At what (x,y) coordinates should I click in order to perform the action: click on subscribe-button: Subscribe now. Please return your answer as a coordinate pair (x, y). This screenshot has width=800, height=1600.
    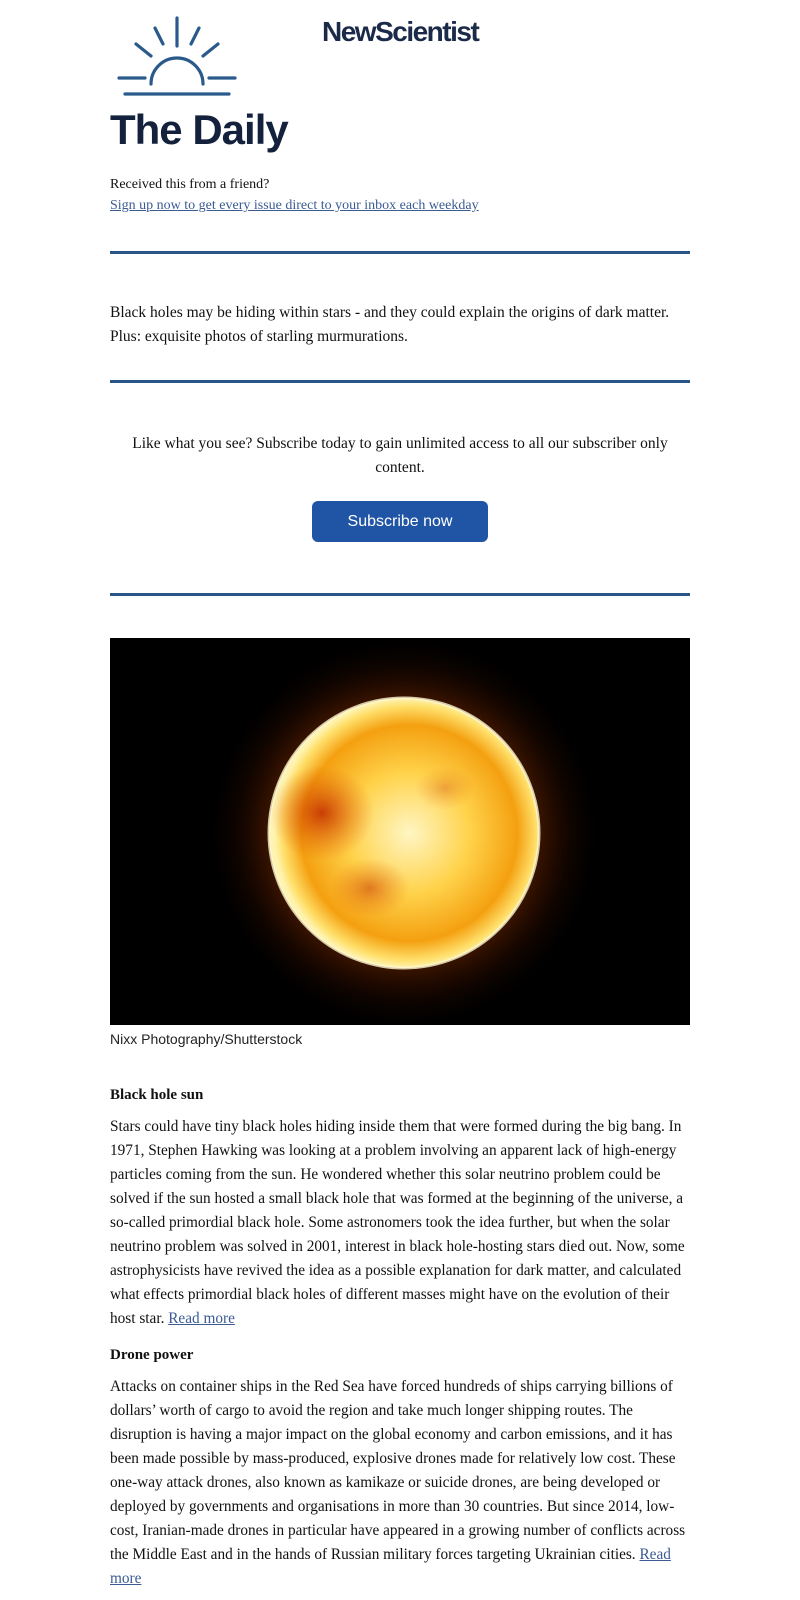
    Looking at the image, I should click on (400, 521).